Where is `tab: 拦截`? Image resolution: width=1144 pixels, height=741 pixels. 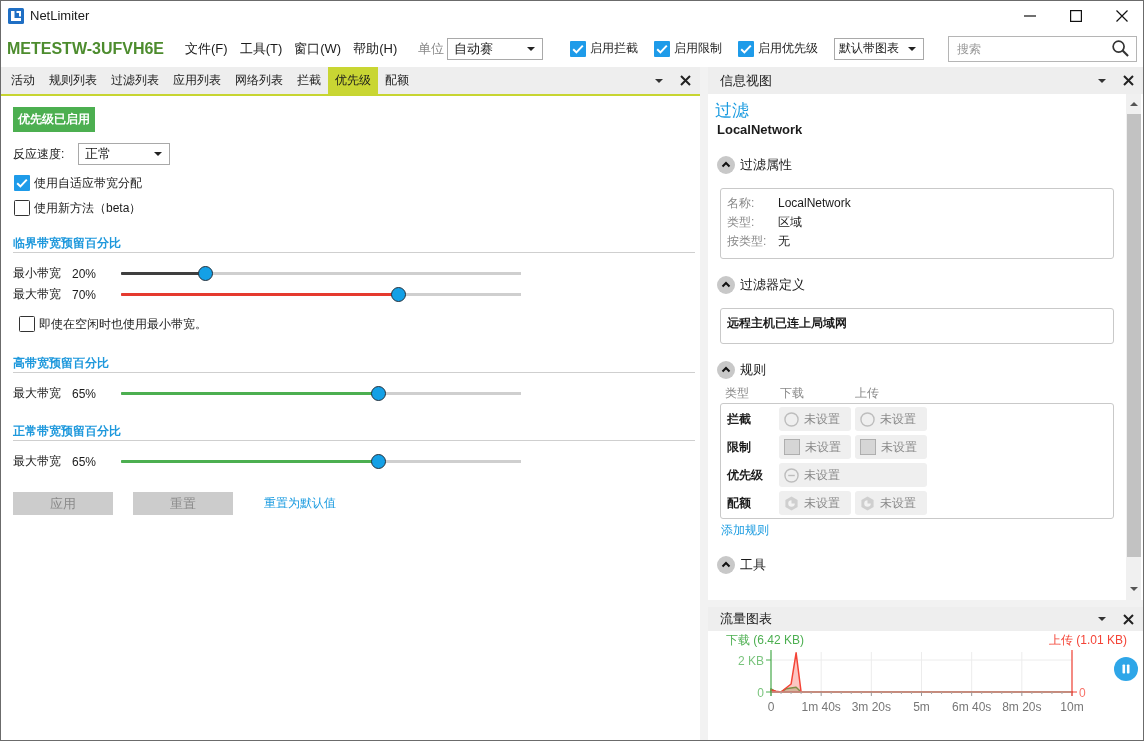
tab: 拦截 is located at coordinates (309, 80).